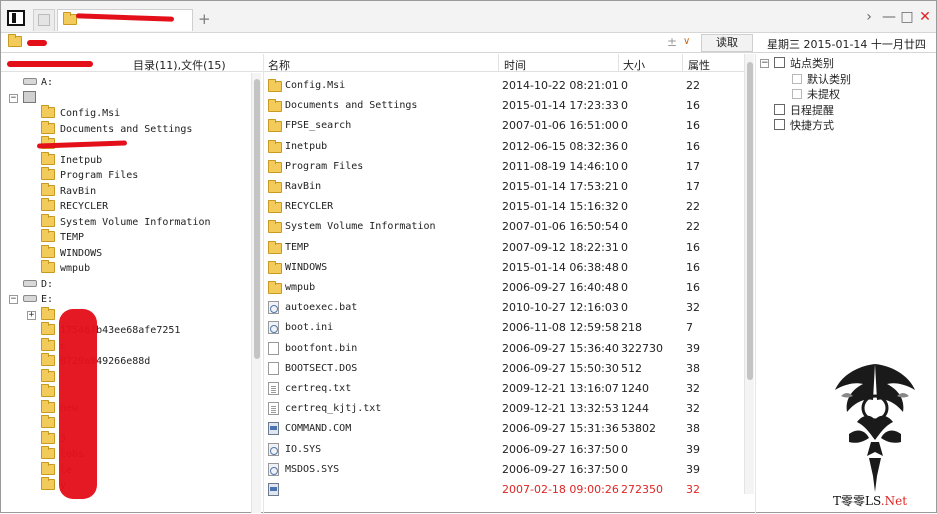  I want to click on column-attr: 属性, so click(699, 65).